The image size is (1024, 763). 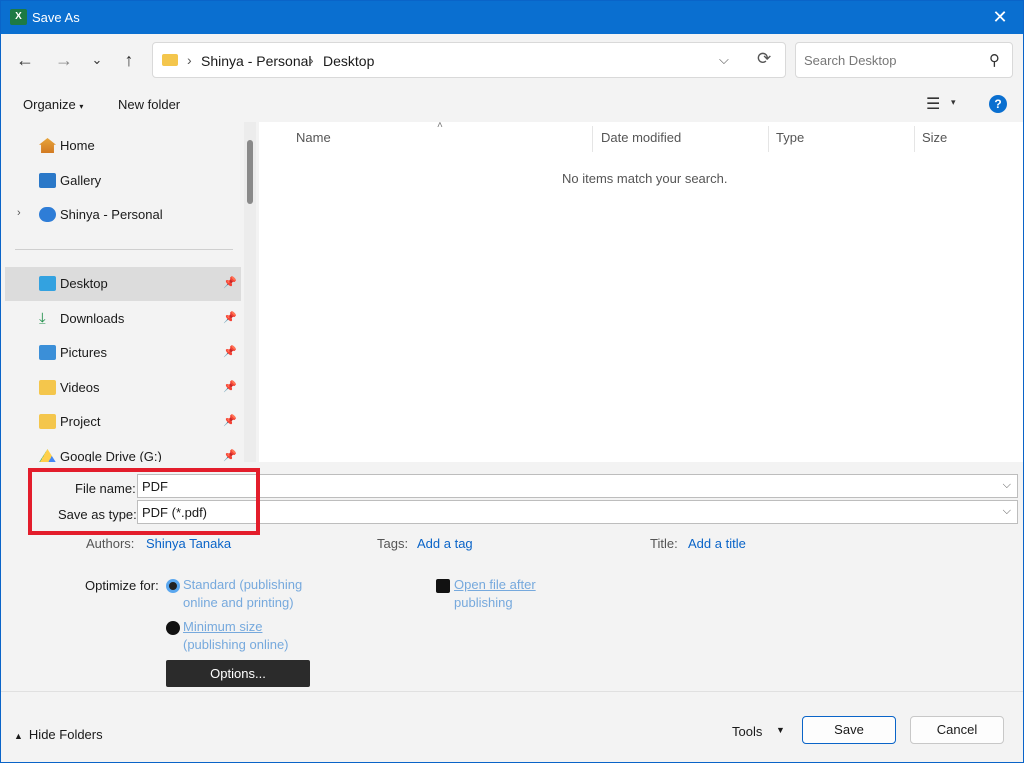 What do you see at coordinates (747, 731) in the screenshot?
I see `tools-button: Tools` at bounding box center [747, 731].